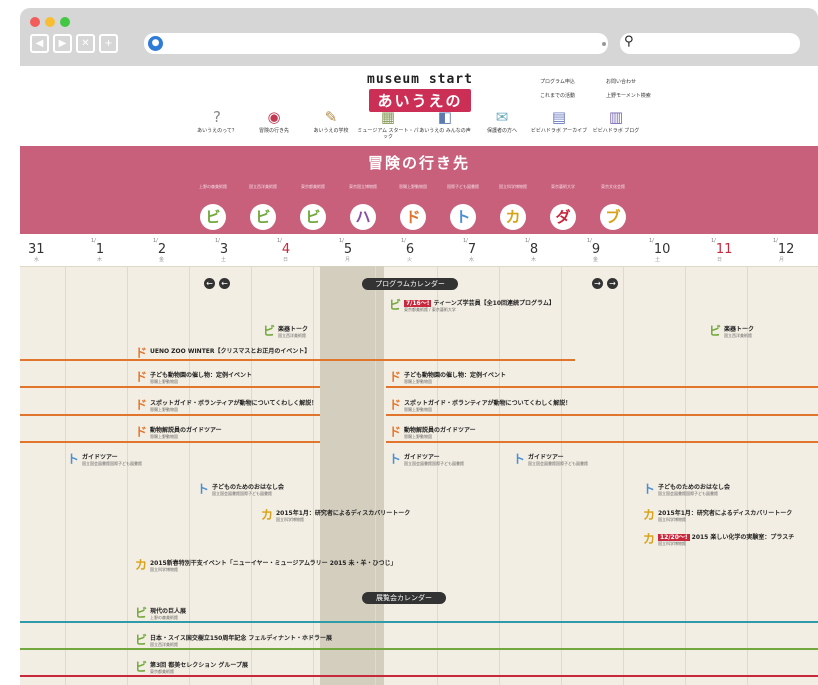 This screenshot has width=818, height=685. I want to click on maximize-window-button, so click(65, 22).